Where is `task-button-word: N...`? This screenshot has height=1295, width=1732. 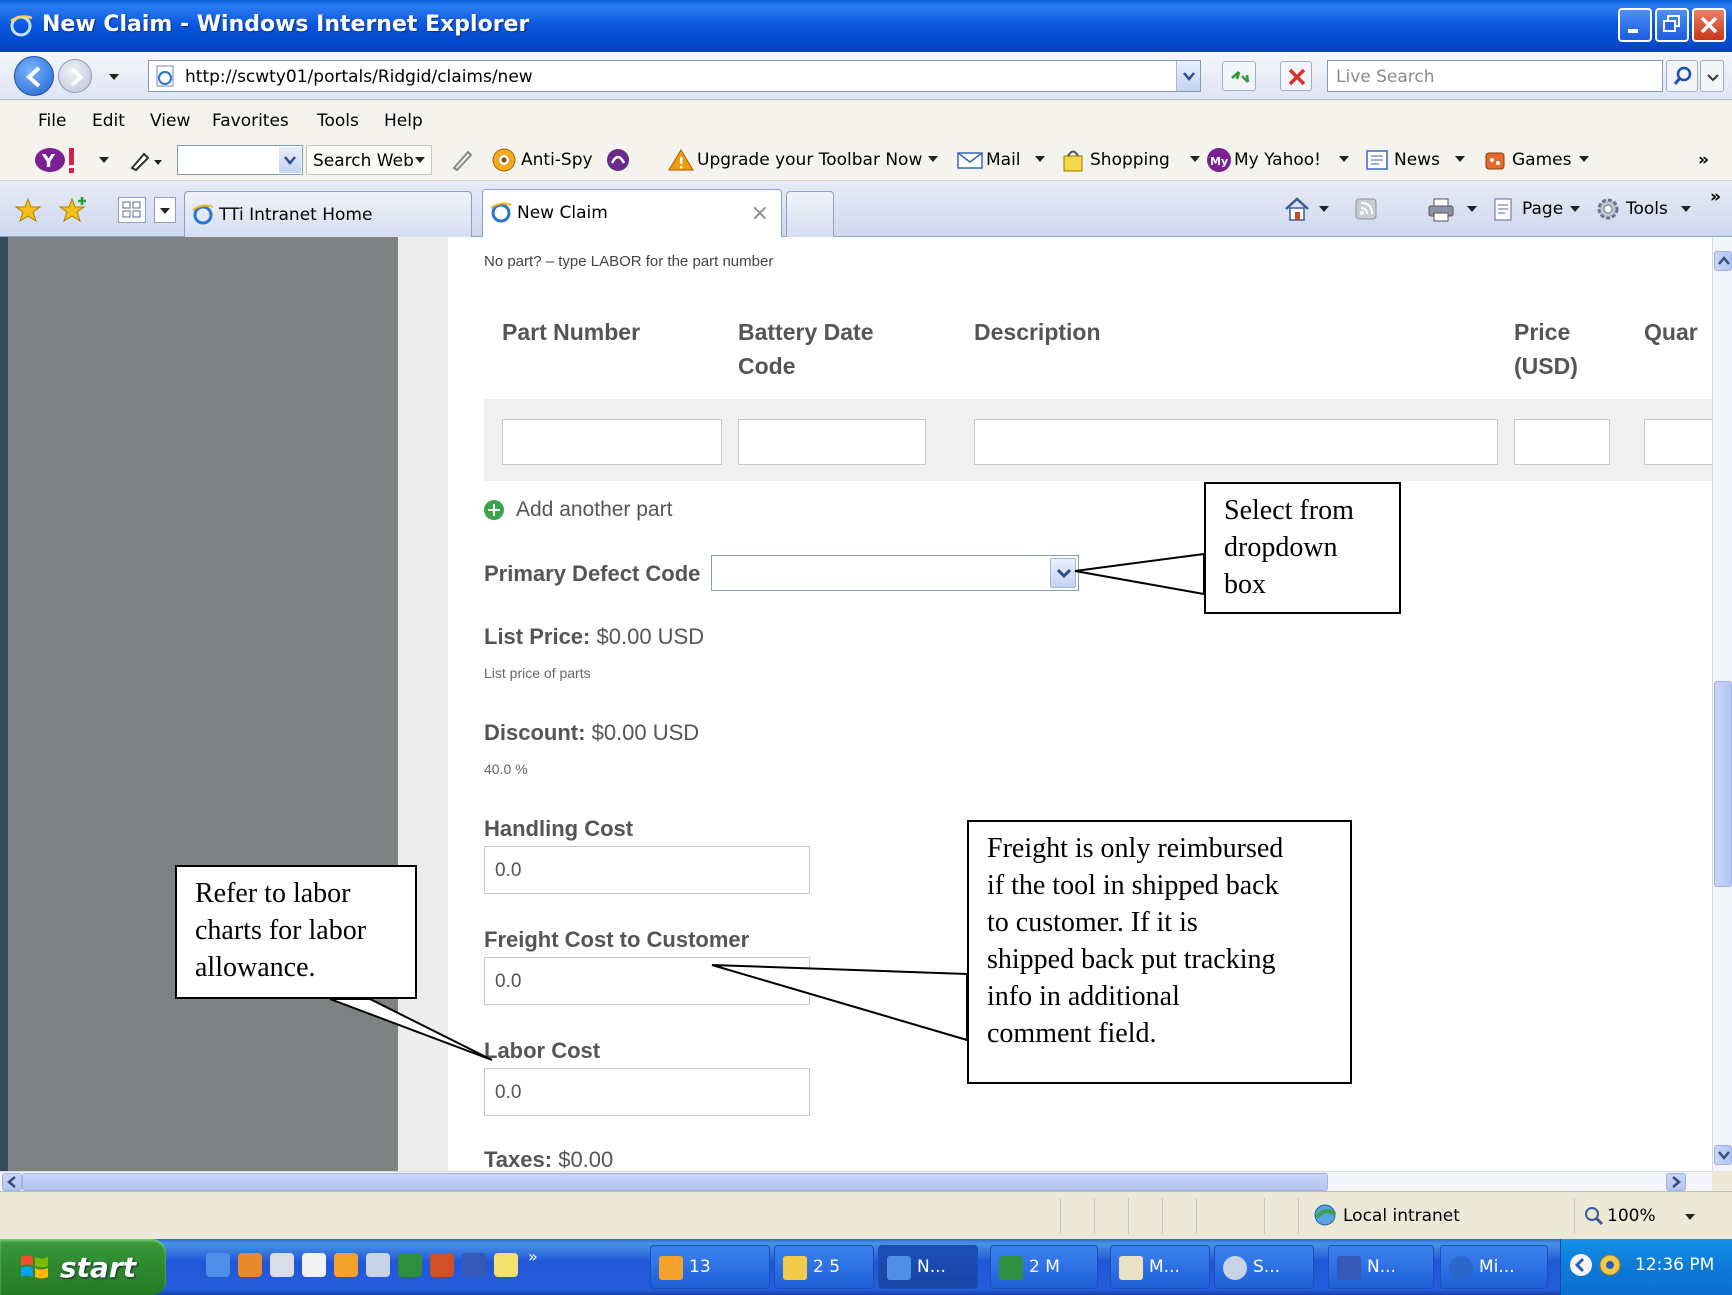
task-button-word: N... is located at coordinates (1381, 1267).